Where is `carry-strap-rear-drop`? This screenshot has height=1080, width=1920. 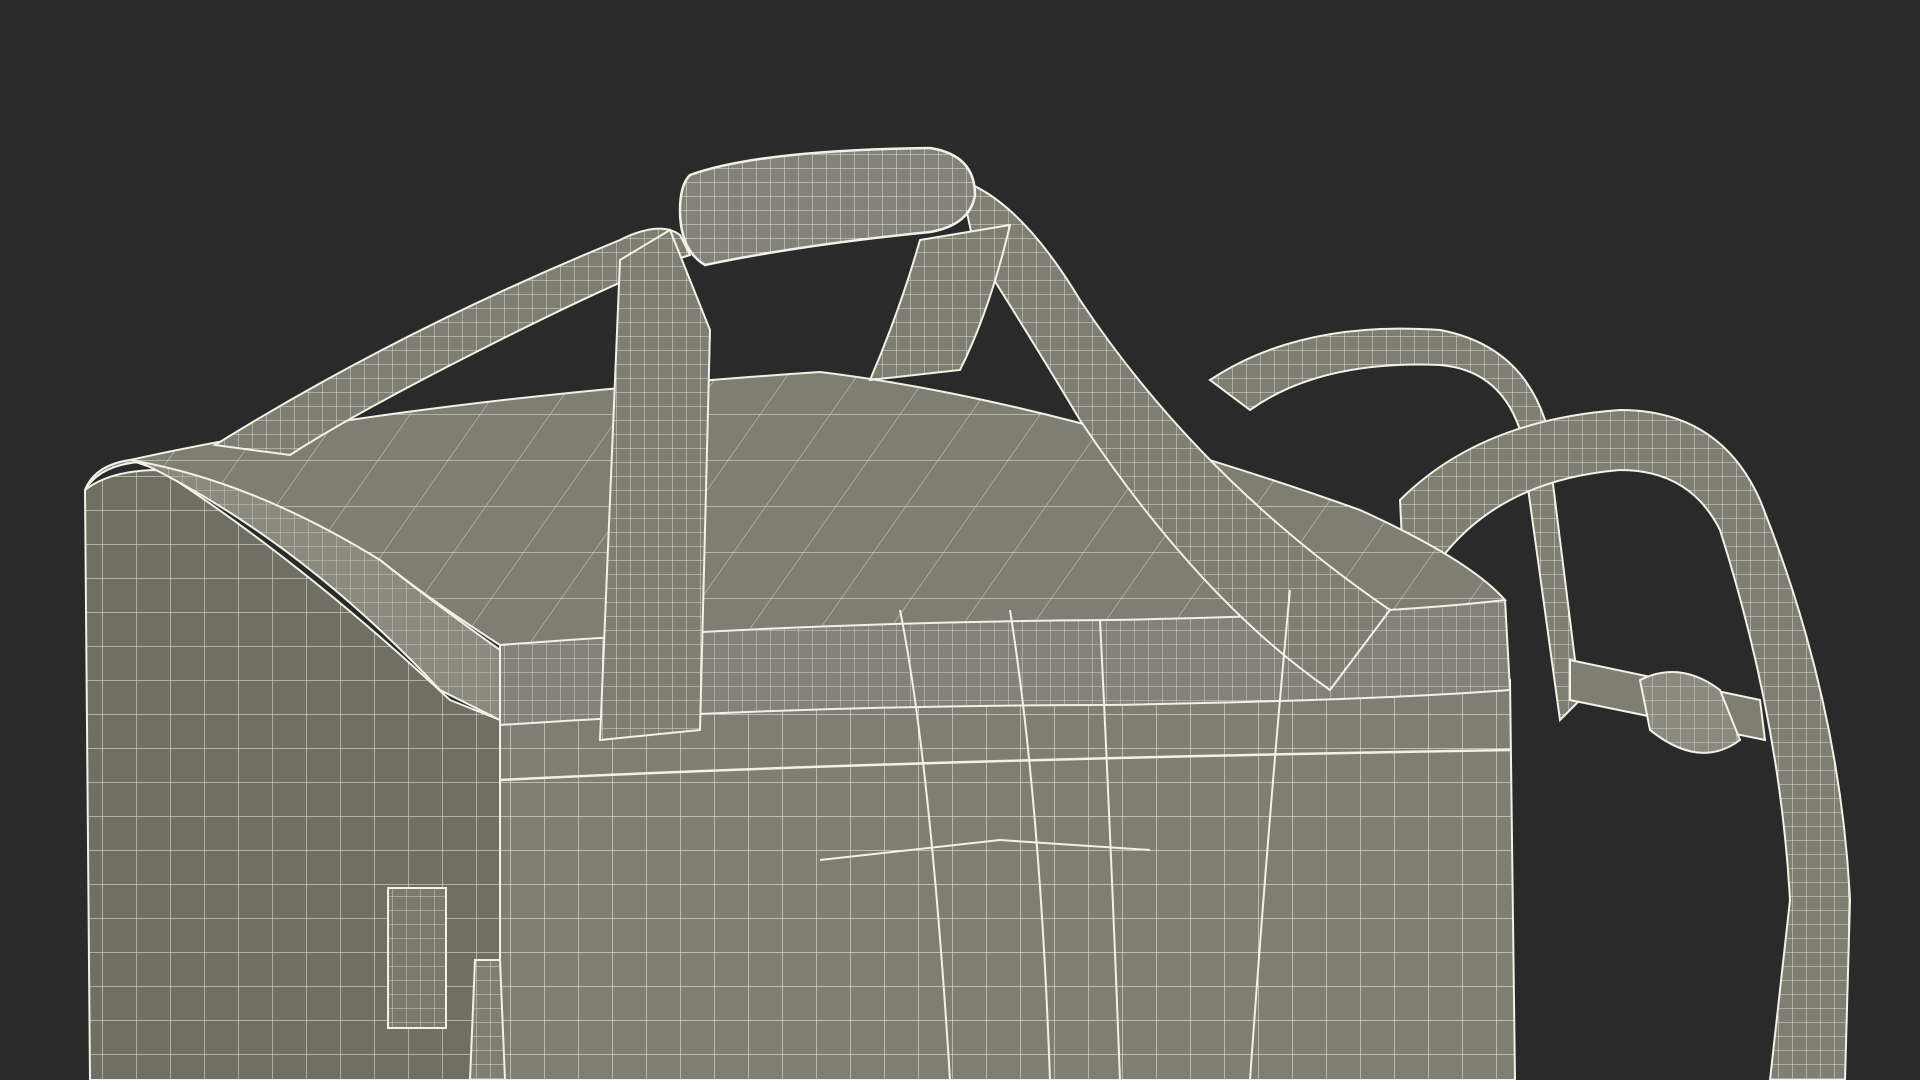
carry-strap-rear-drop is located at coordinates (940, 302).